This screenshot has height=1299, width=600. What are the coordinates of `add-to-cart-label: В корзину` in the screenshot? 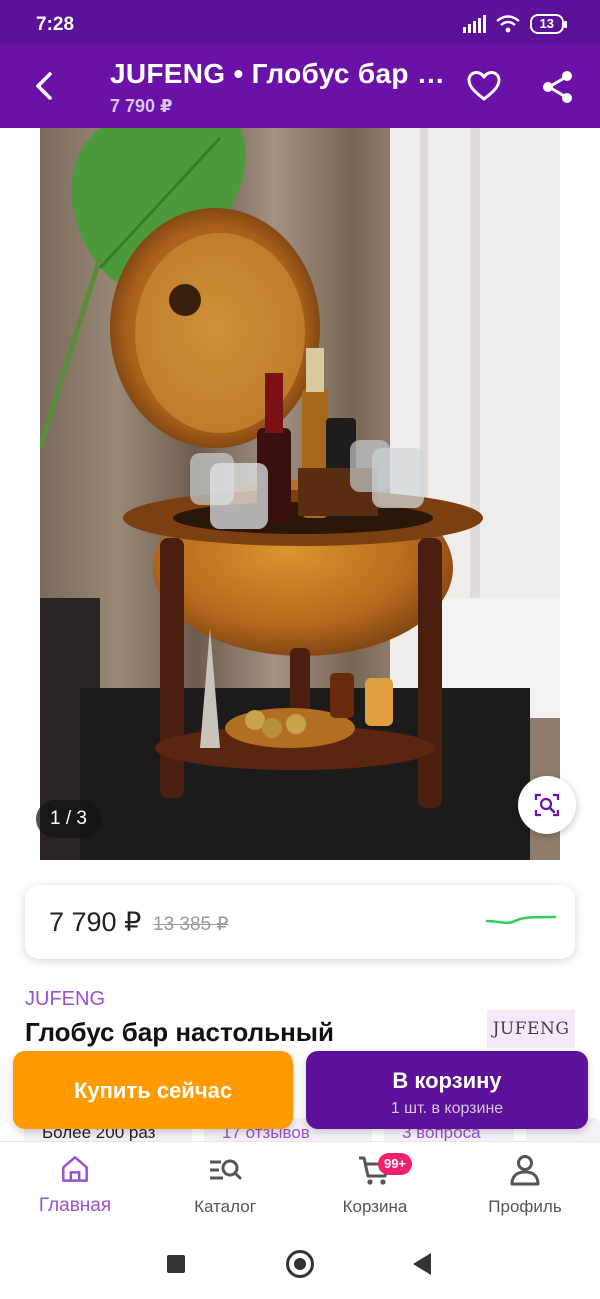 It's located at (447, 1080).